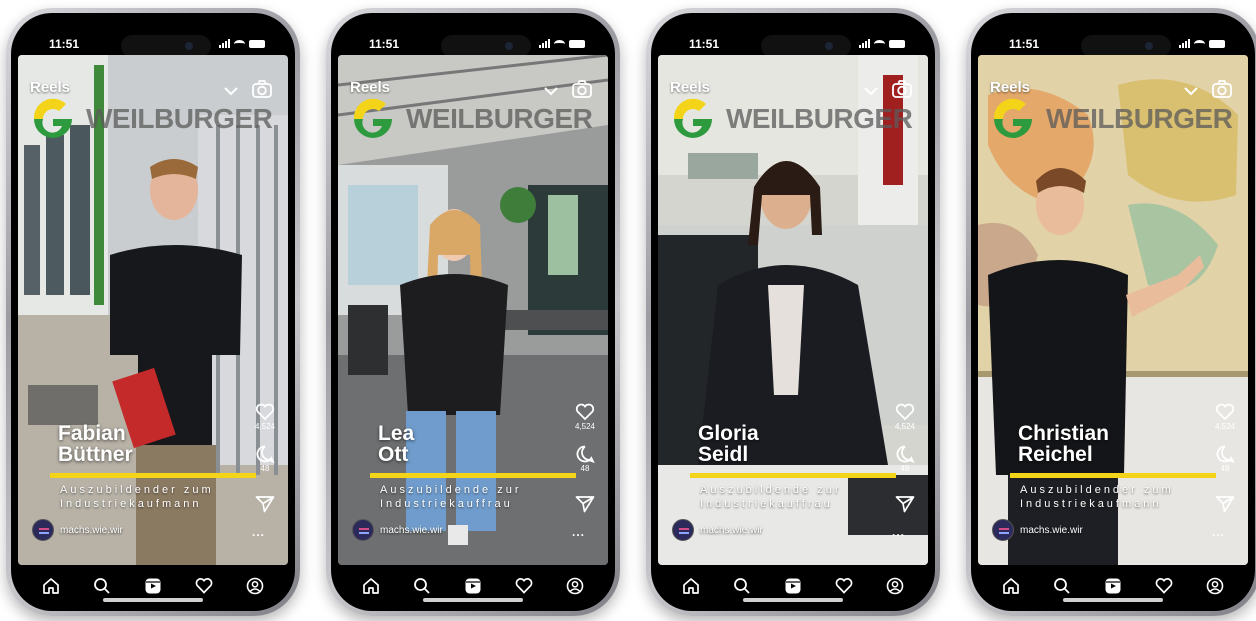 Image resolution: width=1256 pixels, height=621 pixels. I want to click on profile-icon, so click(255, 586).